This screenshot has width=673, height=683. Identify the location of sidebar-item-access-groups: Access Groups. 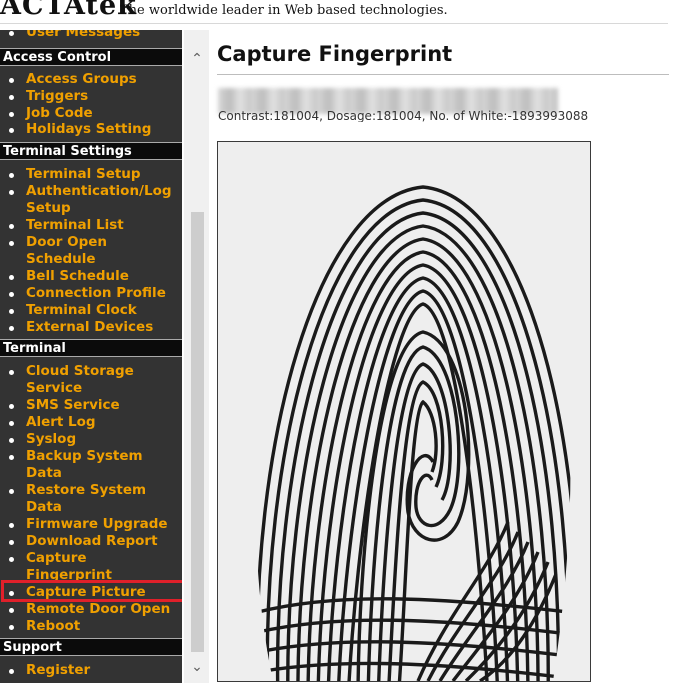
(91, 79).